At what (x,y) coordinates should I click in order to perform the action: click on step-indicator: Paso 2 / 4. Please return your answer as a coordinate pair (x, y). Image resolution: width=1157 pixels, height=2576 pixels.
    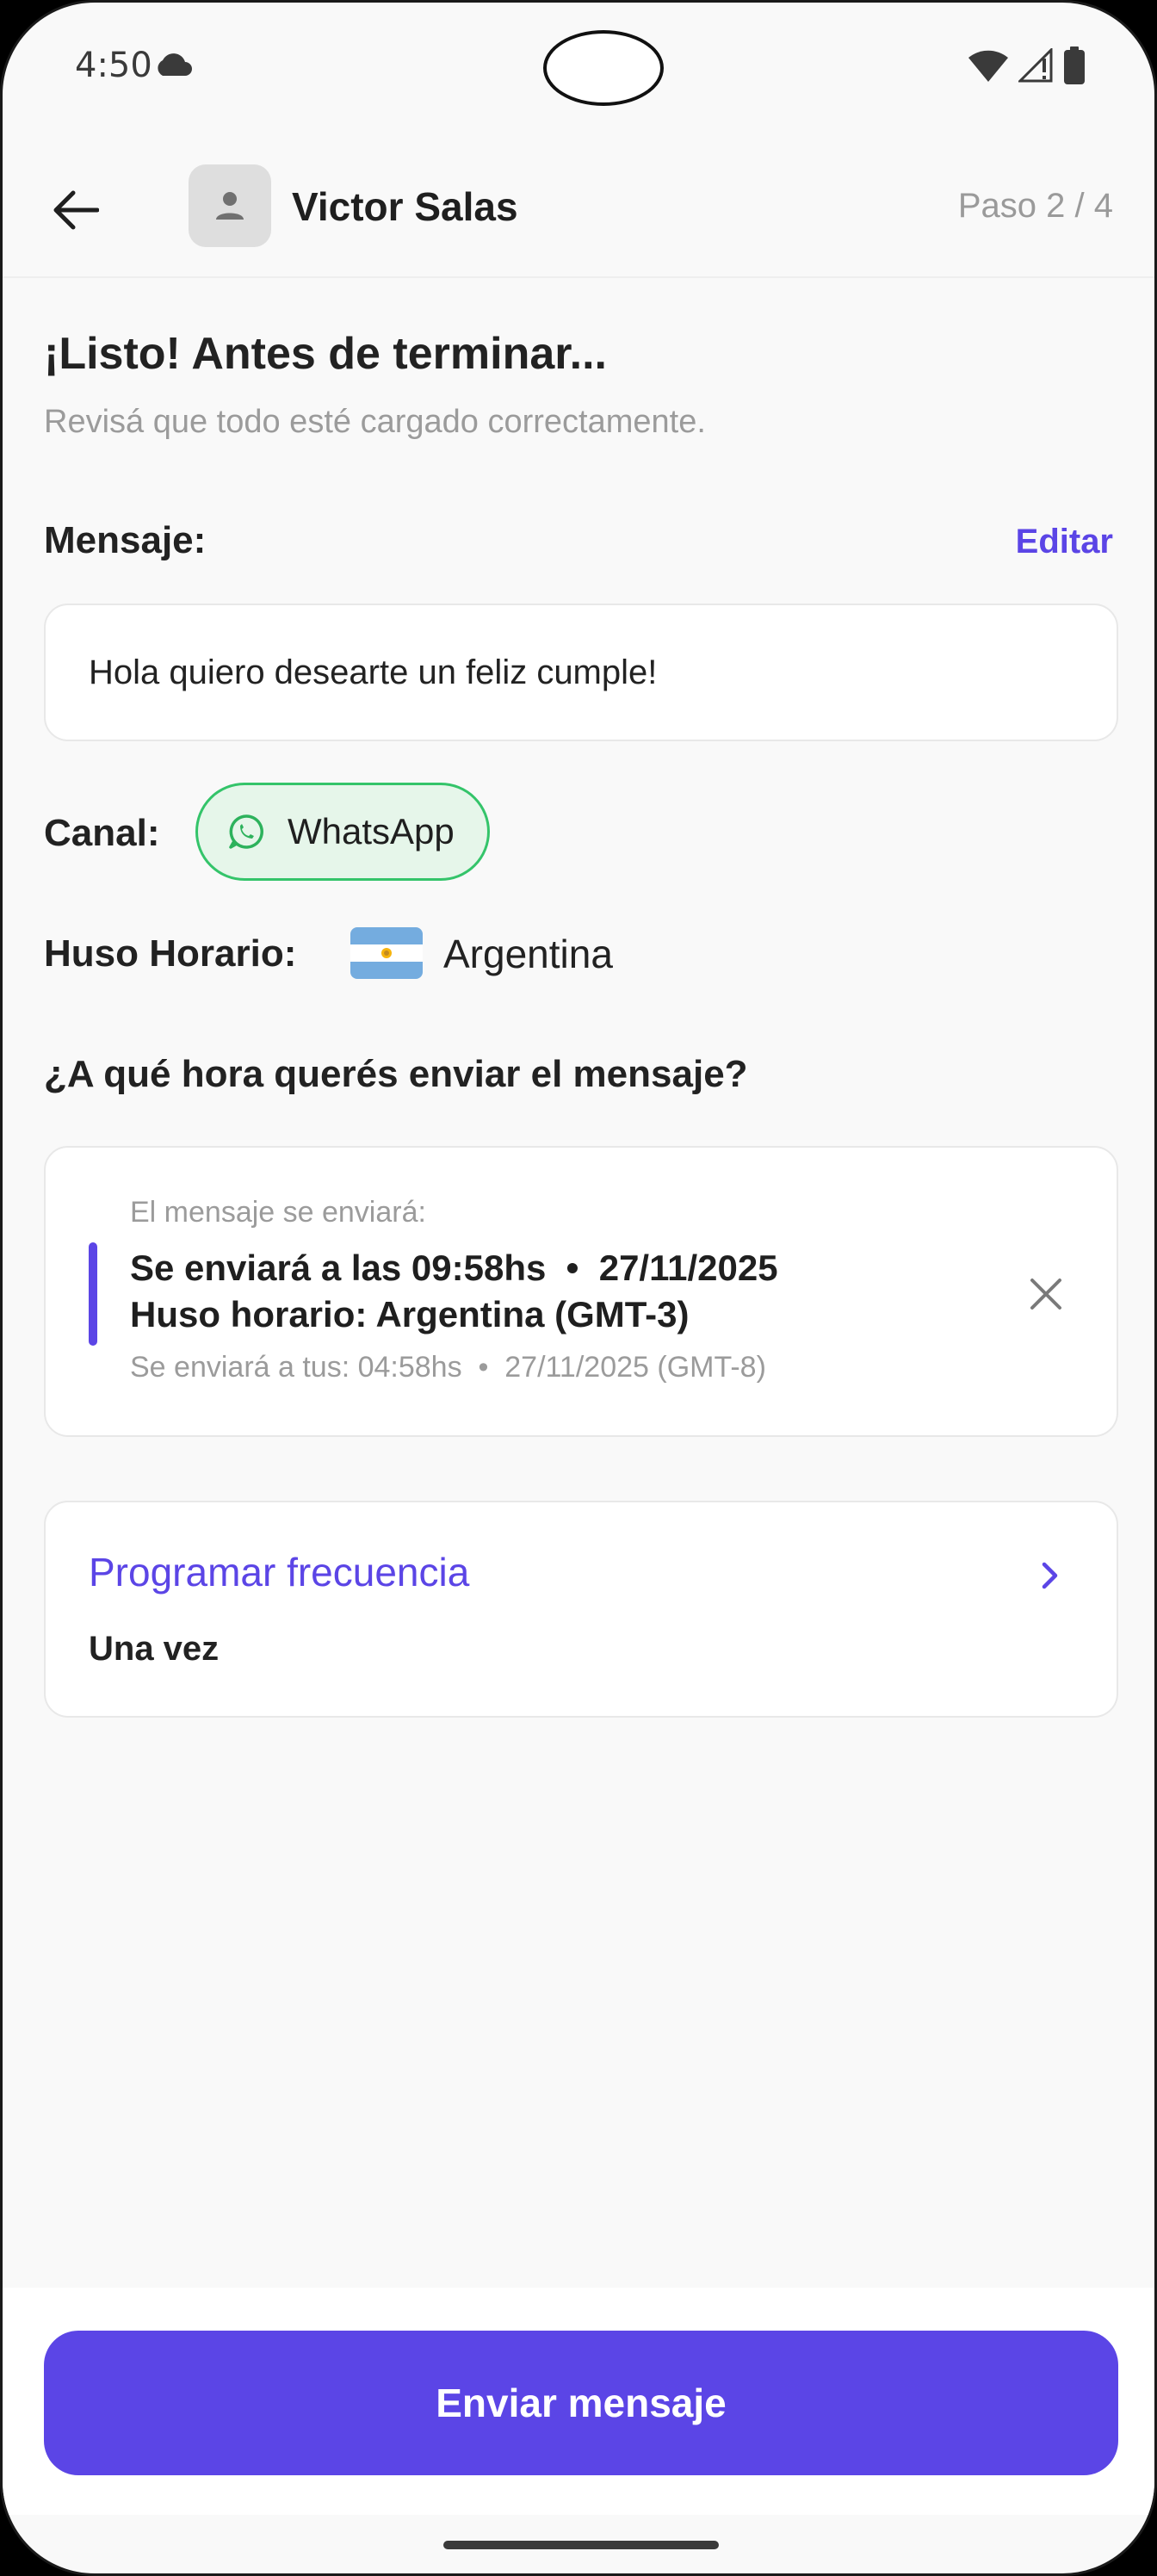
    Looking at the image, I should click on (1035, 206).